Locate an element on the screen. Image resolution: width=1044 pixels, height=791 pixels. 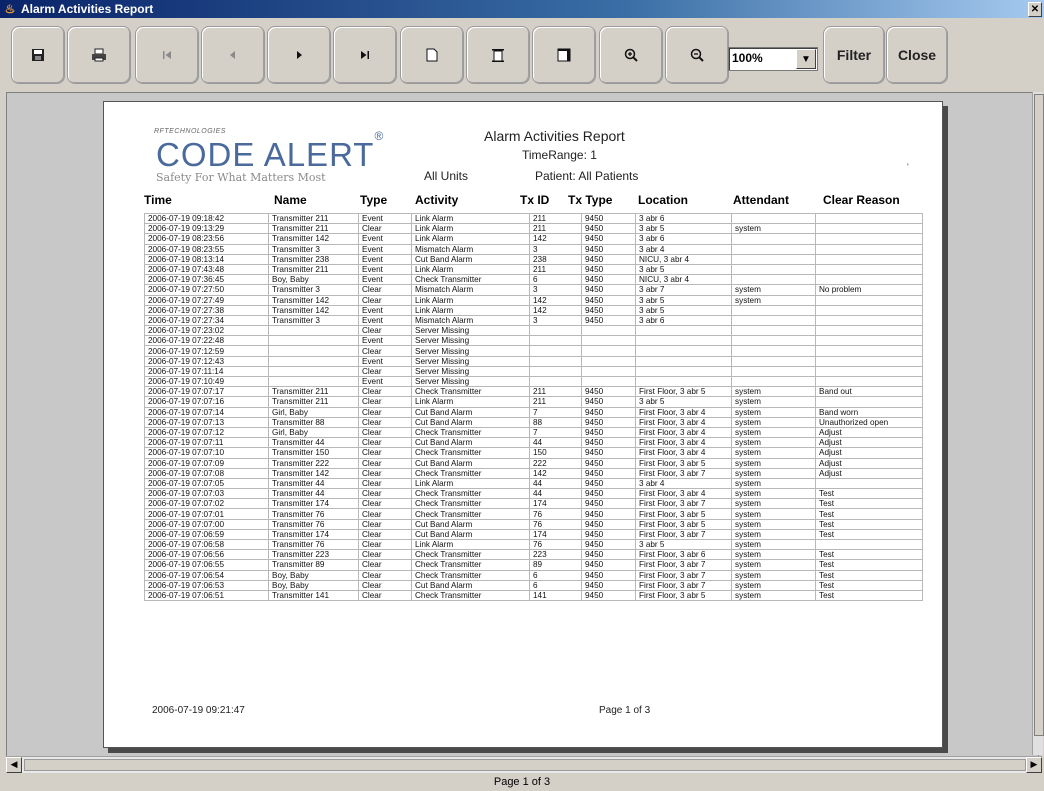
horizontal-scroll-thumb is located at coordinates (525, 765).